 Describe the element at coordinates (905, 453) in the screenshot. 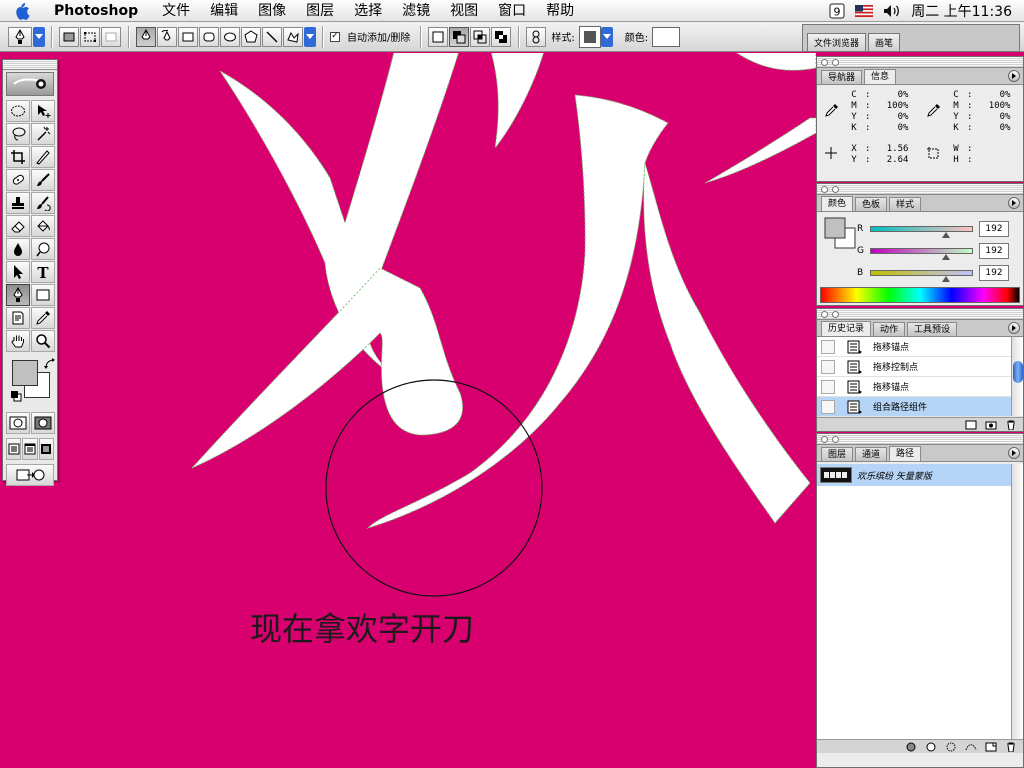

I see `tab-paths: 路径` at that location.